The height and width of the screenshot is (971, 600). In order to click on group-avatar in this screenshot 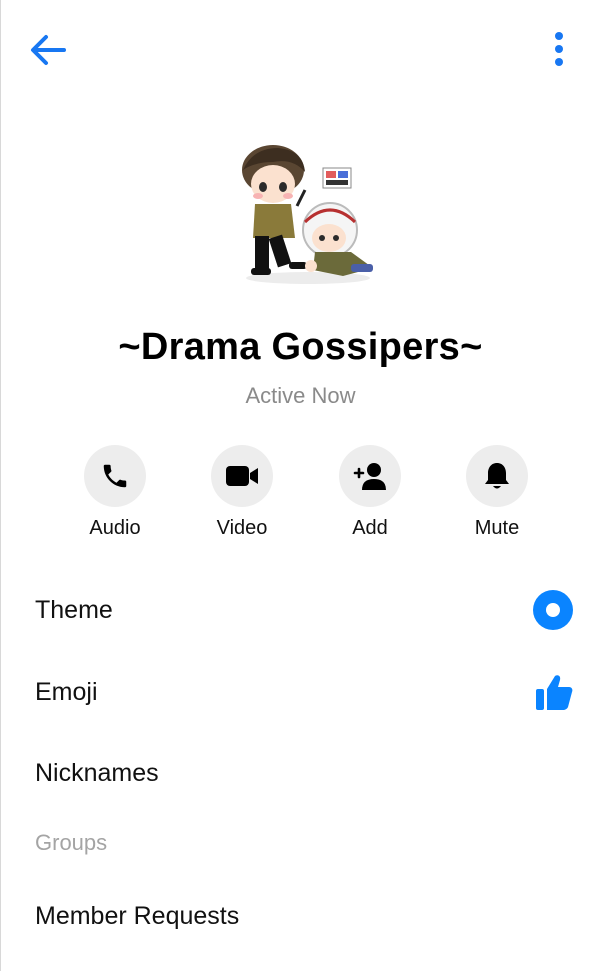, I will do `click(308, 214)`.